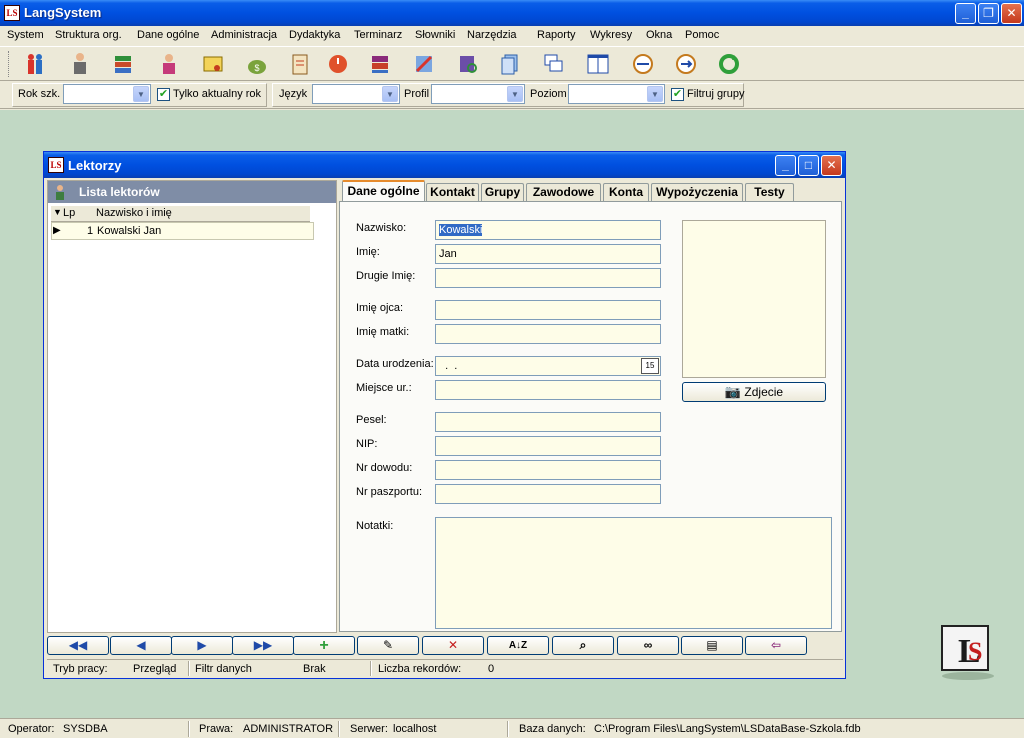  I want to click on school-year-combo: ▼, so click(107, 94).